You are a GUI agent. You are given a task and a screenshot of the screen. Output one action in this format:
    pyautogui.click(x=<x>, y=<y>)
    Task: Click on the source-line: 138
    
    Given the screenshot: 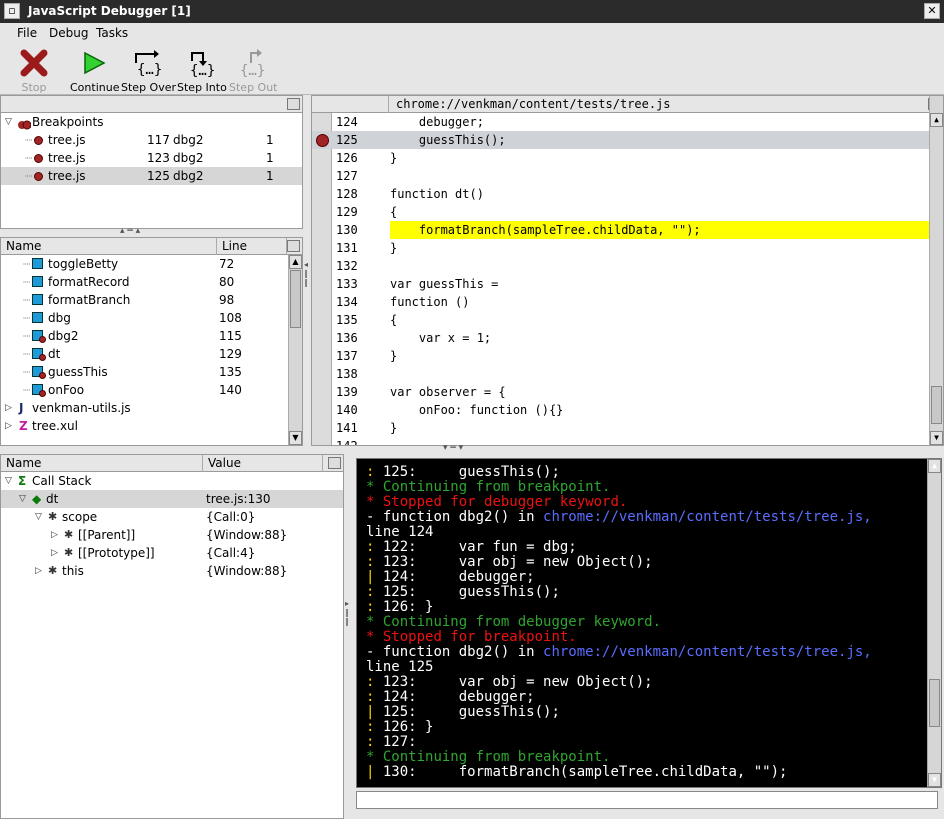 What is the action you would take?
    pyautogui.click(x=620, y=374)
    